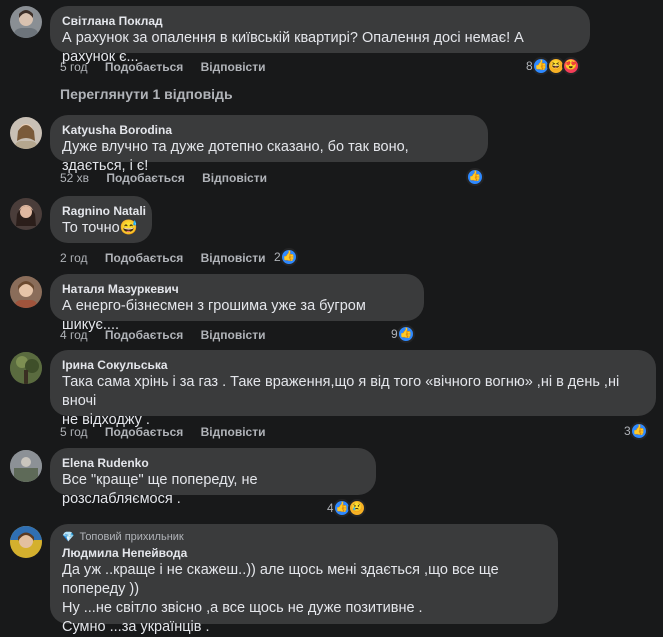  I want to click on top-fan-badge: 💎 Топовий прихильник, so click(304, 537).